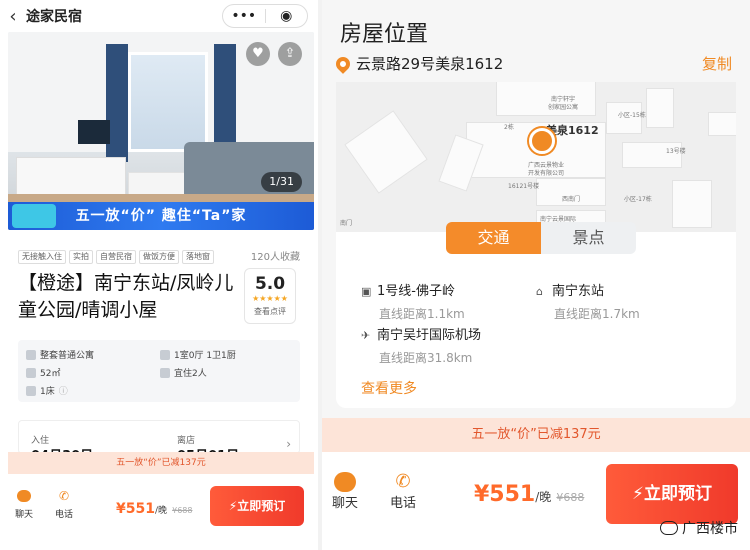 This screenshot has width=750, height=550. I want to click on room-info-panel: 整套普通公寓 1室0厅 1卫1厨 52㎡ 宜住2人 1床 ⓘ, so click(159, 371).